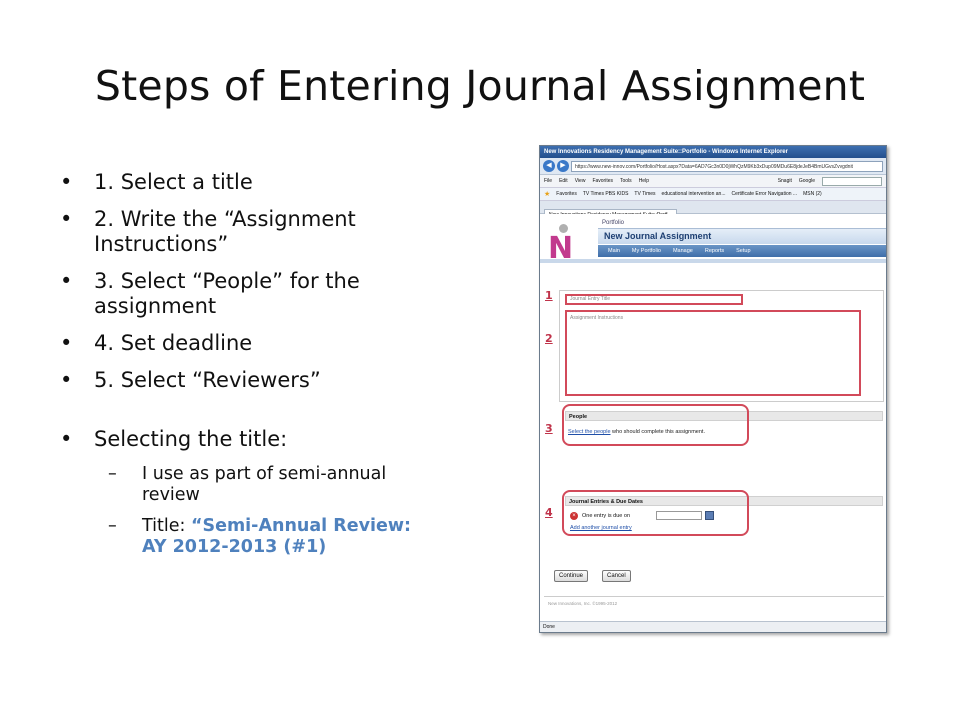 The image size is (960, 720). Describe the element at coordinates (549, 512) in the screenshot. I see `step-number-4: 4` at that location.